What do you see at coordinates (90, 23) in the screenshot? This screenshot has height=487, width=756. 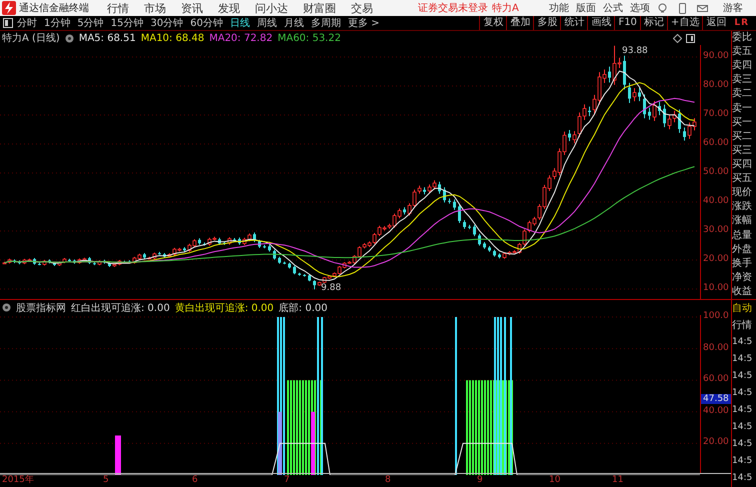 I see `period-tab: 5分钟` at bounding box center [90, 23].